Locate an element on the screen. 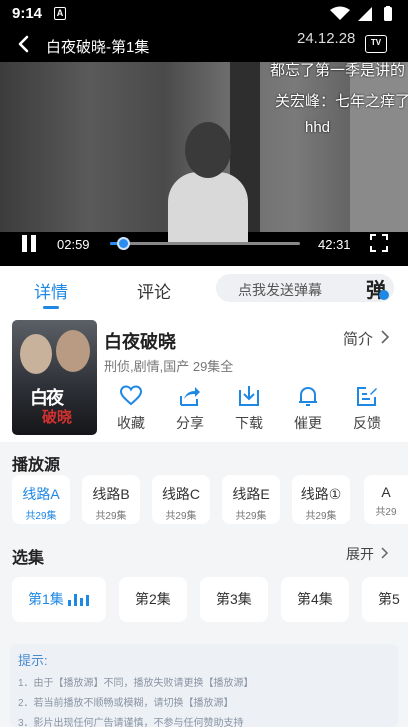 The image size is (408, 727). episode-label: 第4集 is located at coordinates (315, 599).